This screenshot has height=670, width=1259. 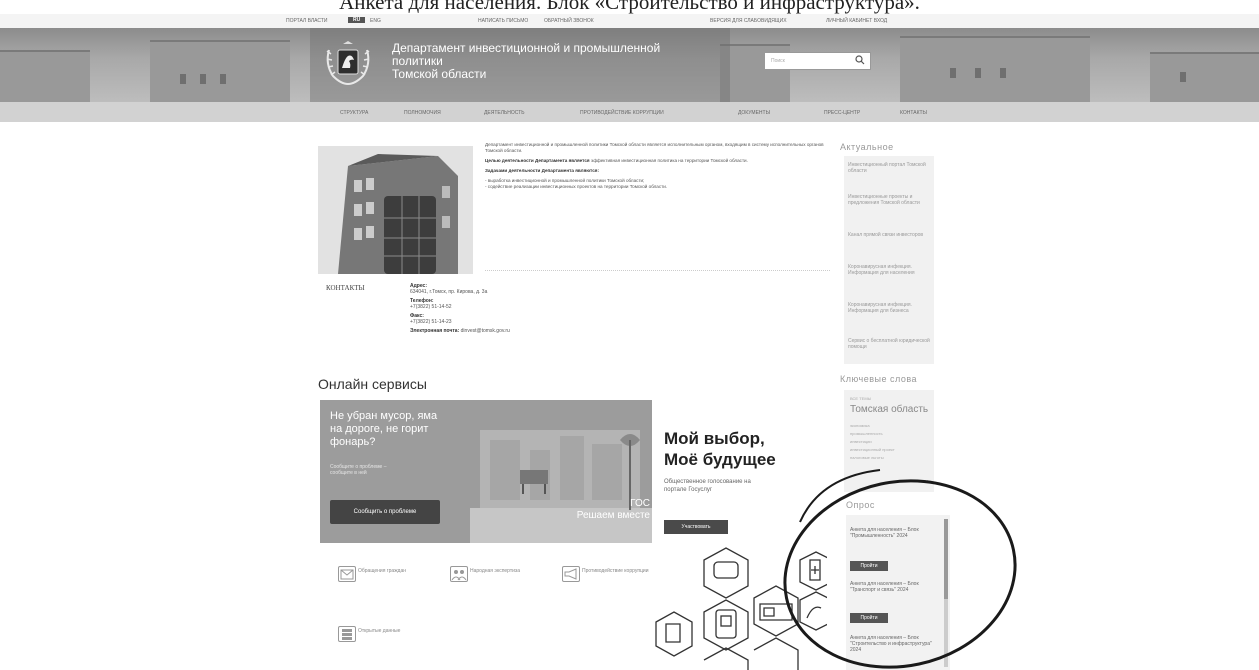 I want to click on keyword-item: промышленность, so click(x=872, y=434).